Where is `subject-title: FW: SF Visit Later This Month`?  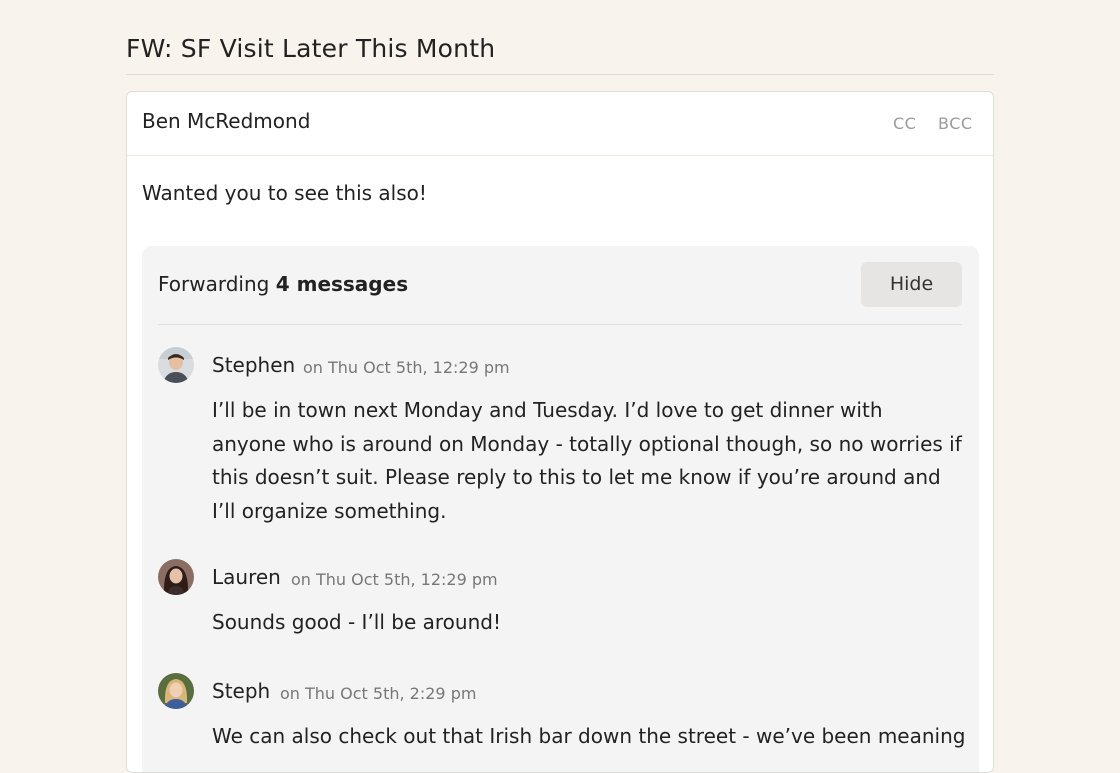 subject-title: FW: SF Visit Later This Month is located at coordinates (310, 48).